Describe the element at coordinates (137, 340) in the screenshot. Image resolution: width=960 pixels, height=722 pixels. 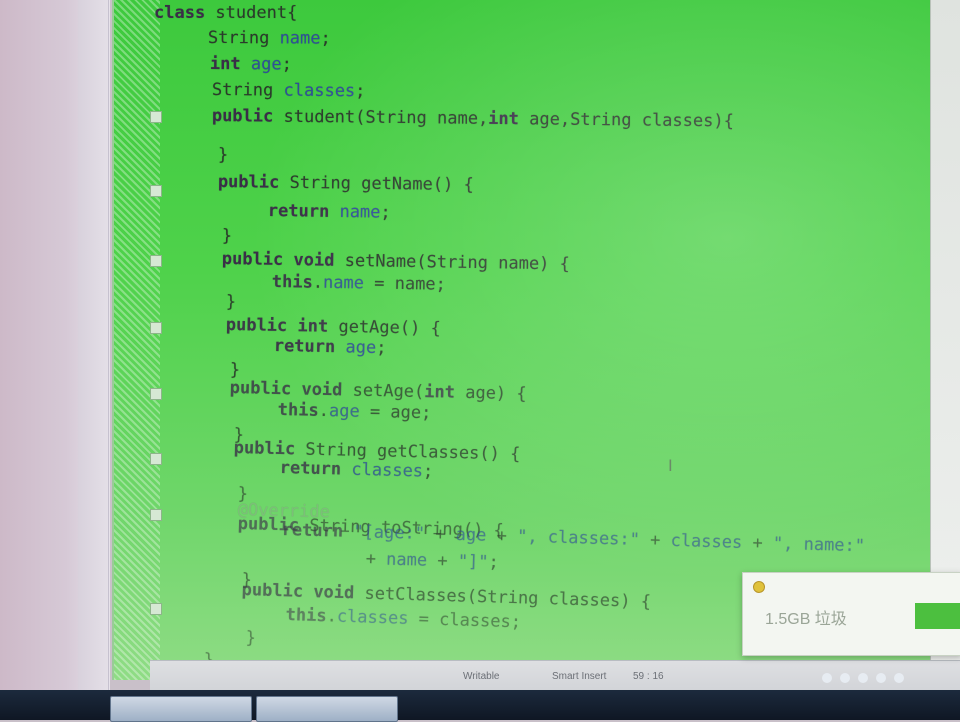
I see `editor-gutter` at that location.